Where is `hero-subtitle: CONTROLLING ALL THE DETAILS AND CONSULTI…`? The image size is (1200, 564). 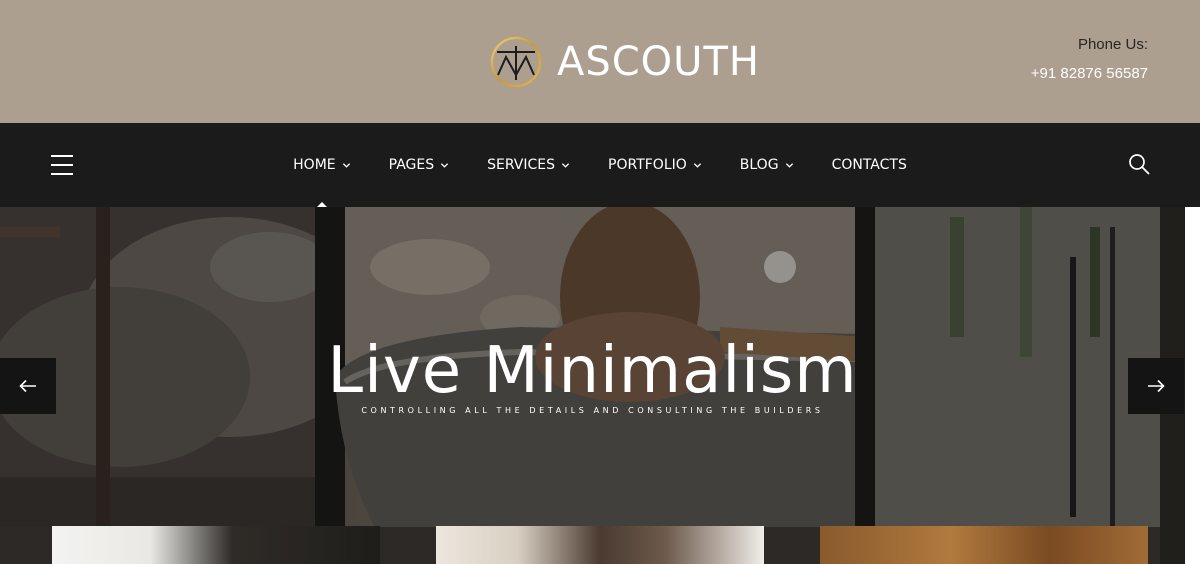
hero-subtitle: CONTROLLING ALL THE DETAILS AND CONSULTI… is located at coordinates (592, 410).